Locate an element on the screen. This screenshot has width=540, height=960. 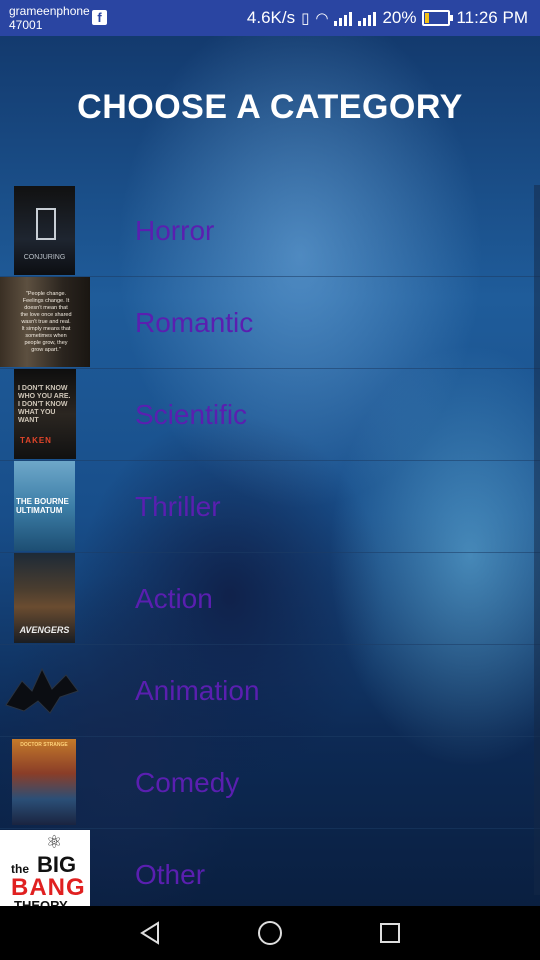
battery-percent: 20% is located at coordinates (399, 17).